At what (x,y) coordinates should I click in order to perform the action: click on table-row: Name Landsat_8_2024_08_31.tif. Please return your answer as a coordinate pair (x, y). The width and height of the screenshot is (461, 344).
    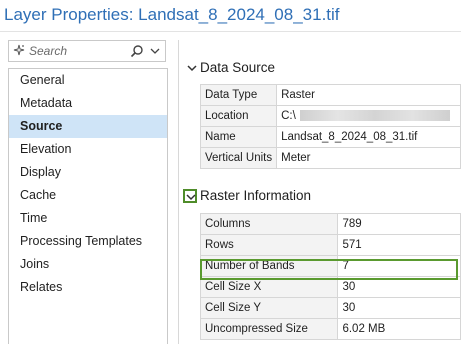
    Looking at the image, I should click on (330, 137).